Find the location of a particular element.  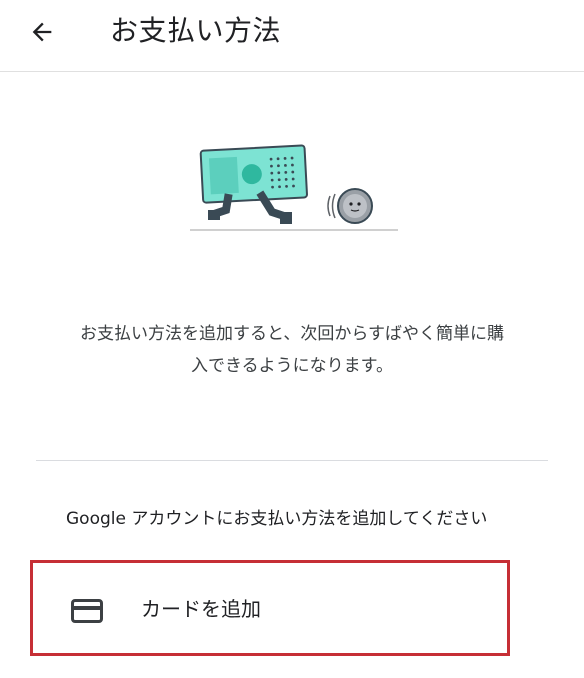

payment-illustration is located at coordinates (295, 187).